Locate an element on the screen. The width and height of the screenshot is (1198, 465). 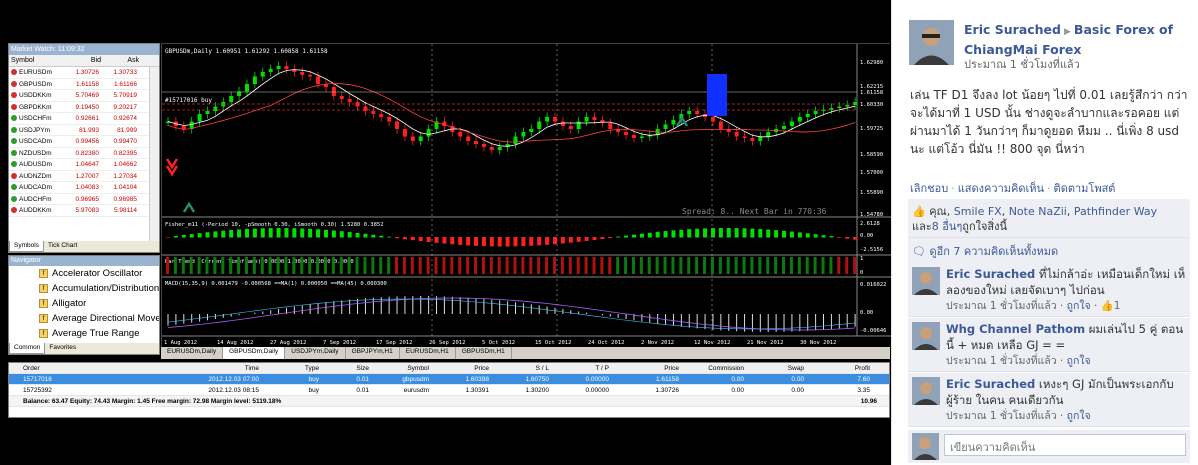
market-watch-row: AUDUSDm 1.04647 1.04662 is located at coordinates (84, 165).